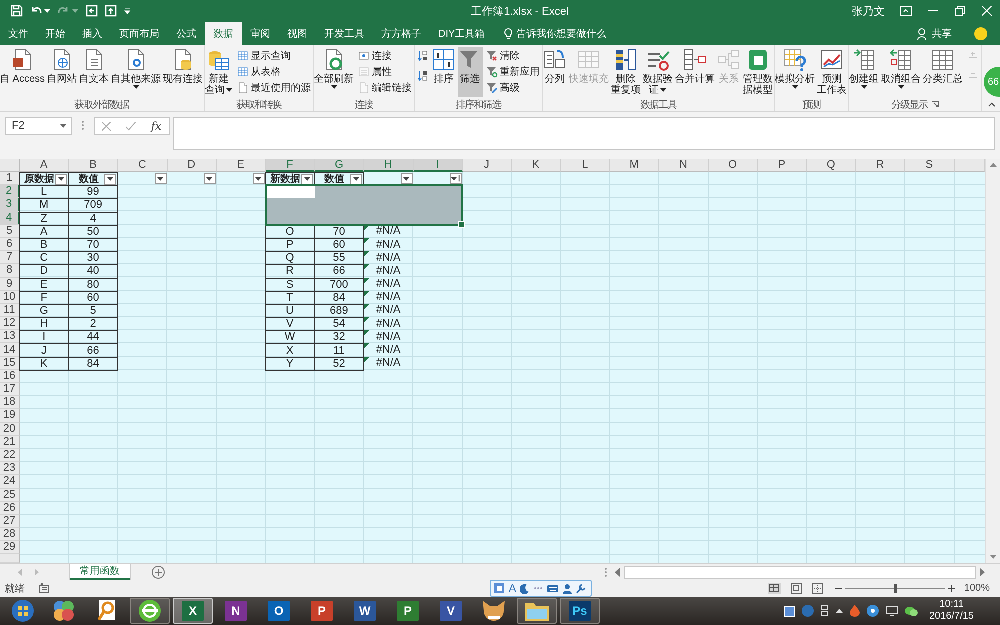 This screenshot has width=1000, height=625. What do you see at coordinates (92, 11) in the screenshot?
I see `left-arrow-box-icon` at bounding box center [92, 11].